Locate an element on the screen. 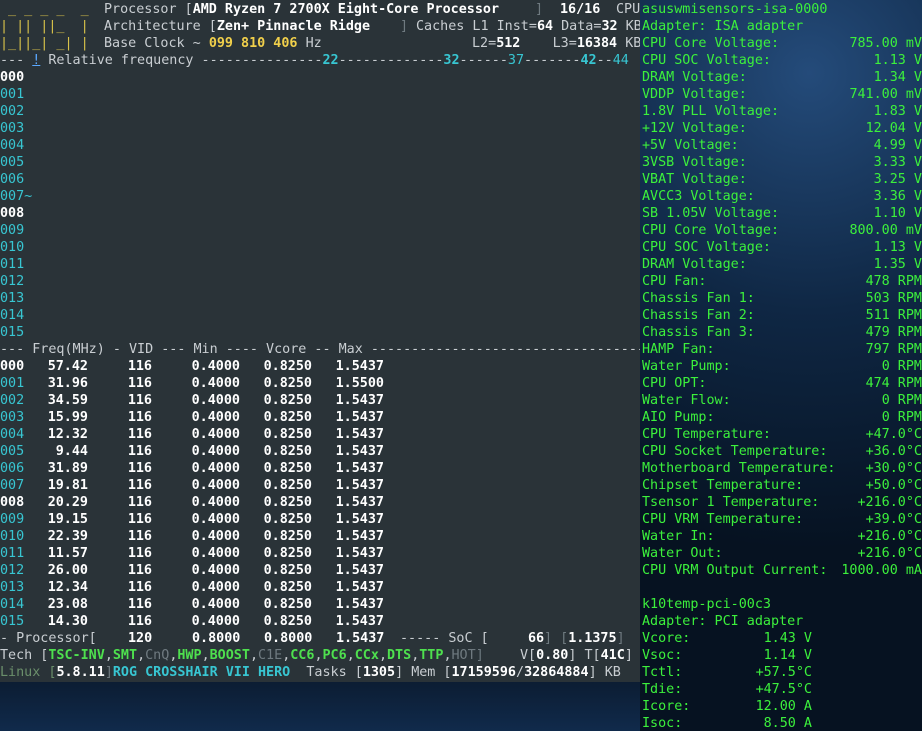  graph-core-label: 002 is located at coordinates (12, 111).